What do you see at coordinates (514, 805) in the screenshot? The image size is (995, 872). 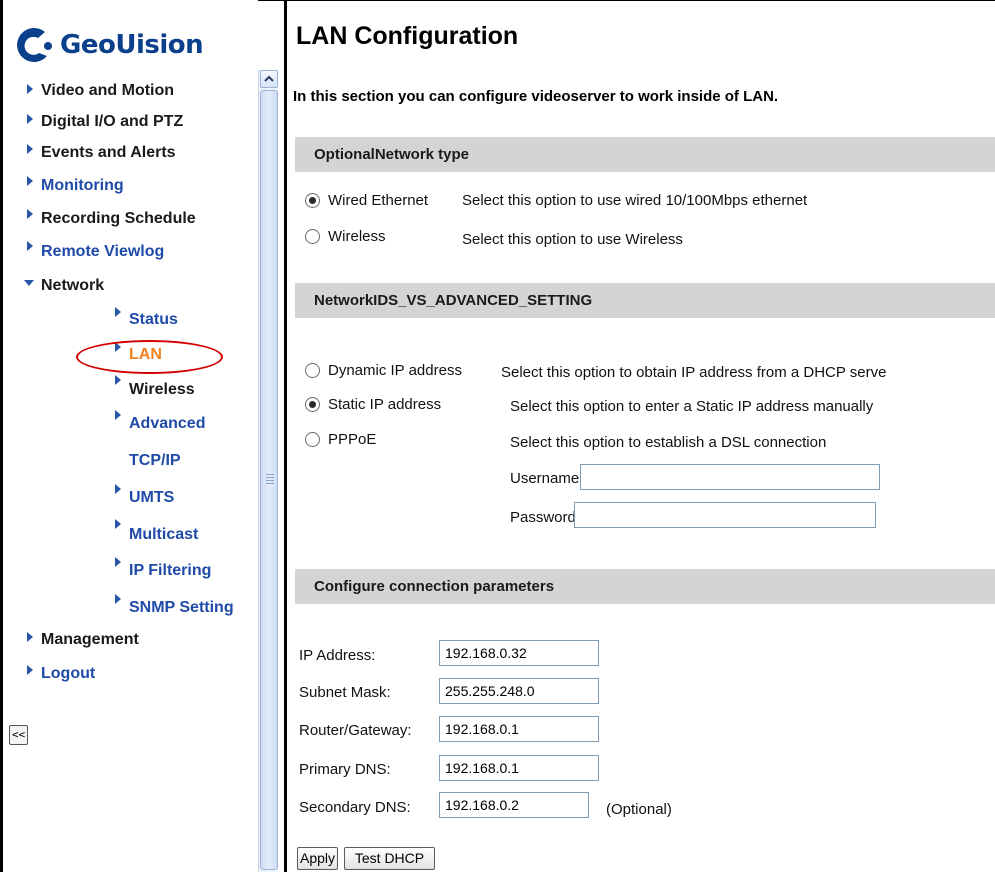 I see `secondary-dns-input: 192.168.0.2` at bounding box center [514, 805].